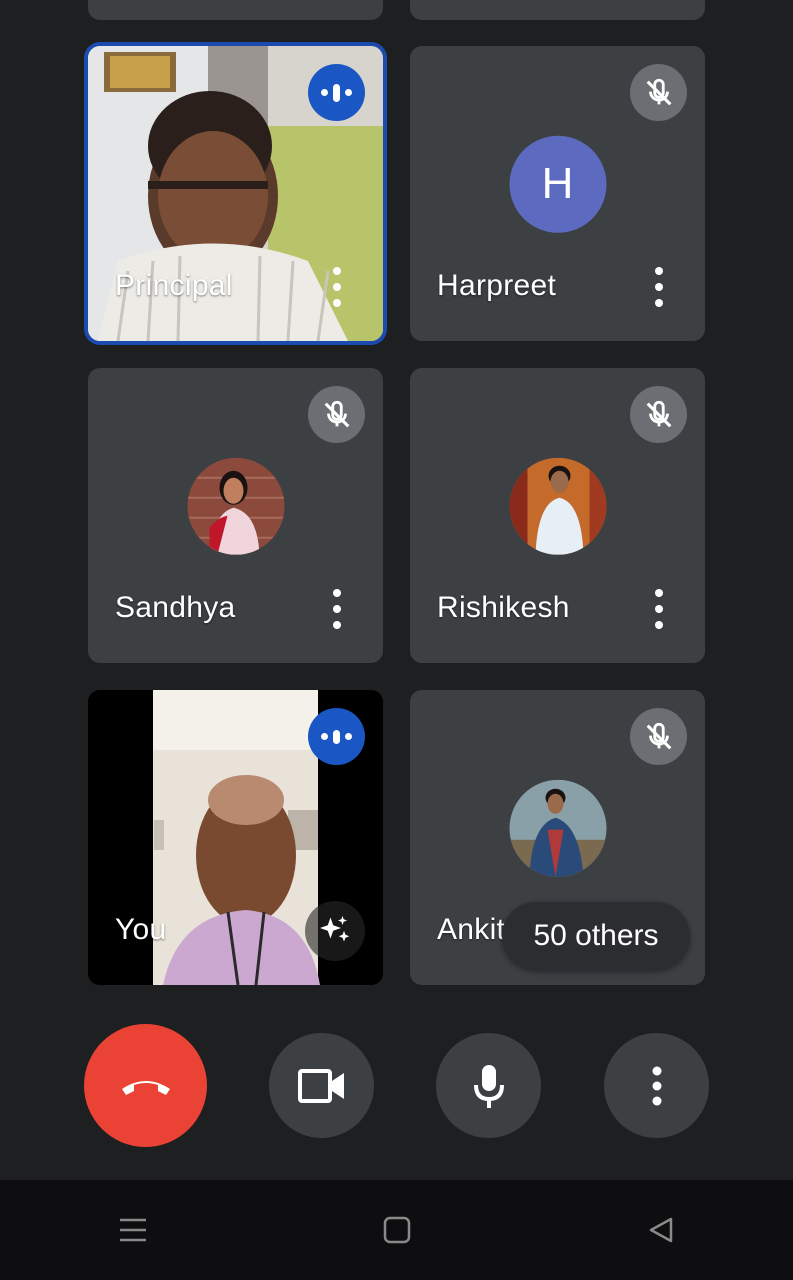 Image resolution: width=793 pixels, height=1280 pixels. I want to click on home-square-icon, so click(397, 1230).